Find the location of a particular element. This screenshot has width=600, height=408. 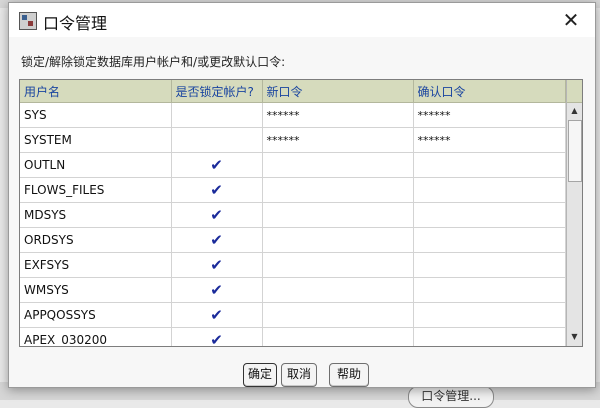

app-icon is located at coordinates (28, 21).